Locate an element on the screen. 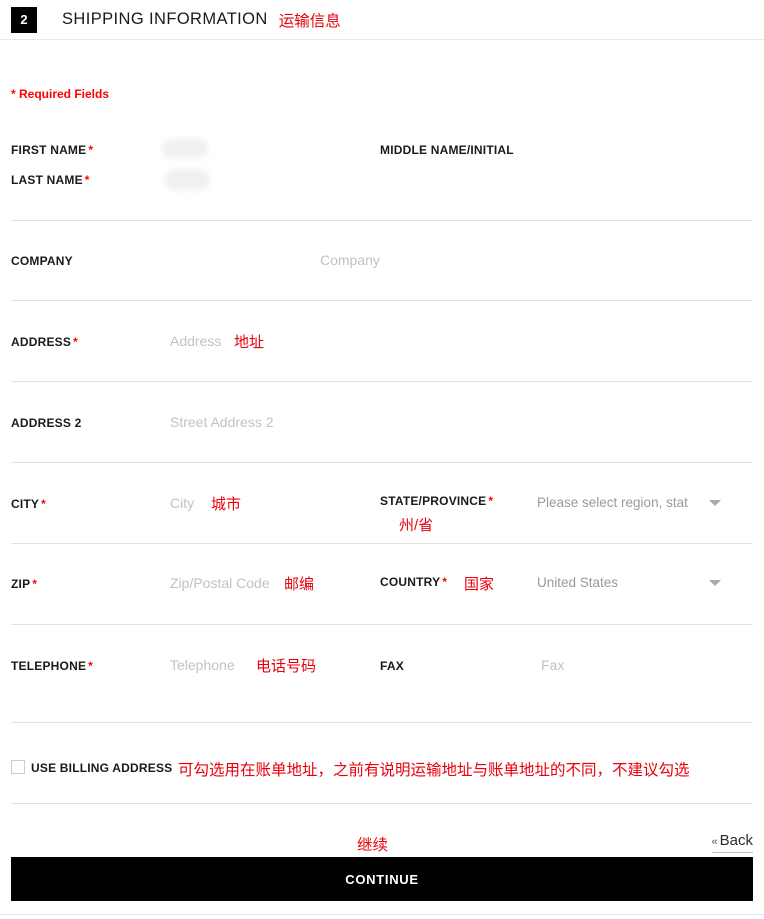 The image size is (764, 919). use-billing-address-checkbox is located at coordinates (18, 767).